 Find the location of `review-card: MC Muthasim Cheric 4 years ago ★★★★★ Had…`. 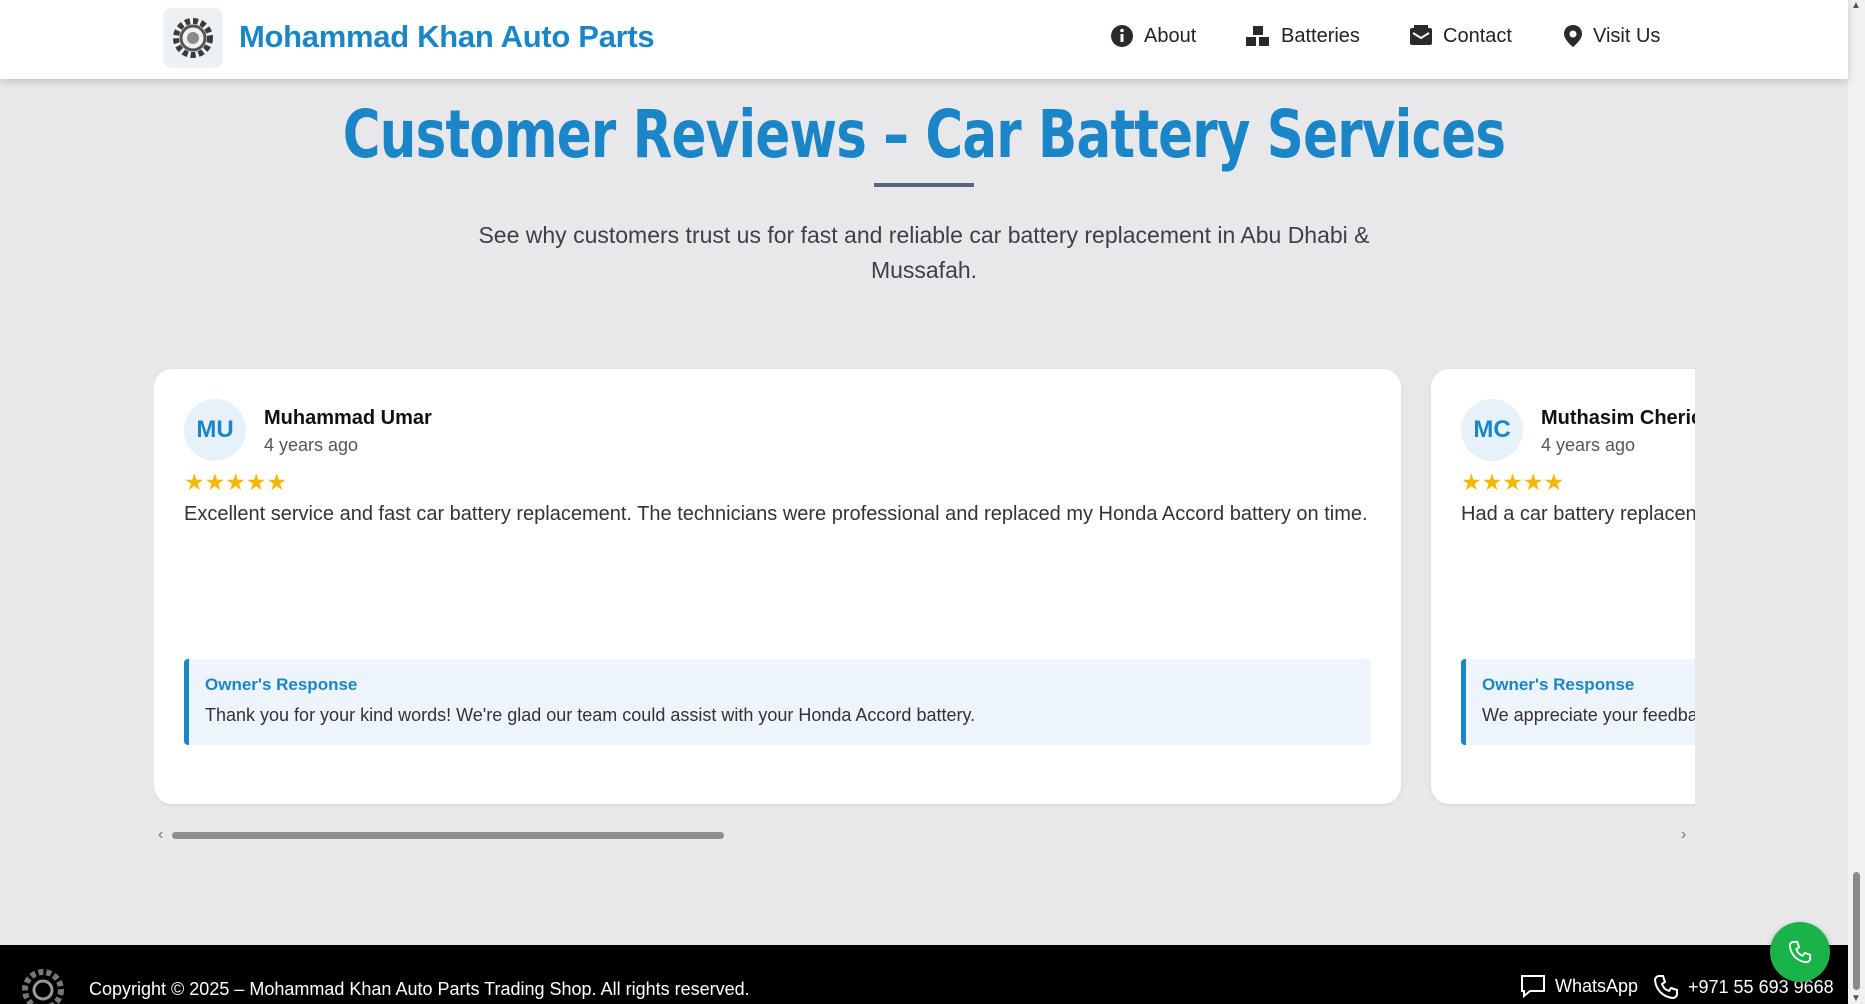

review-card: MC Muthasim Cheric 4 years ago ★★★★★ Had… is located at coordinates (1563, 586).